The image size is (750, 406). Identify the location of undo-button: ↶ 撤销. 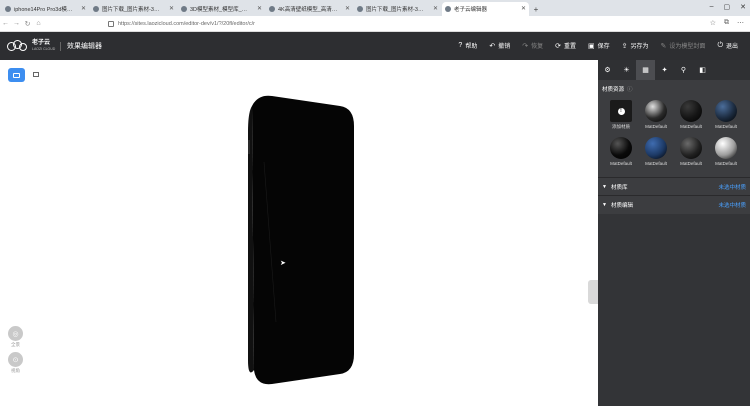
(499, 46).